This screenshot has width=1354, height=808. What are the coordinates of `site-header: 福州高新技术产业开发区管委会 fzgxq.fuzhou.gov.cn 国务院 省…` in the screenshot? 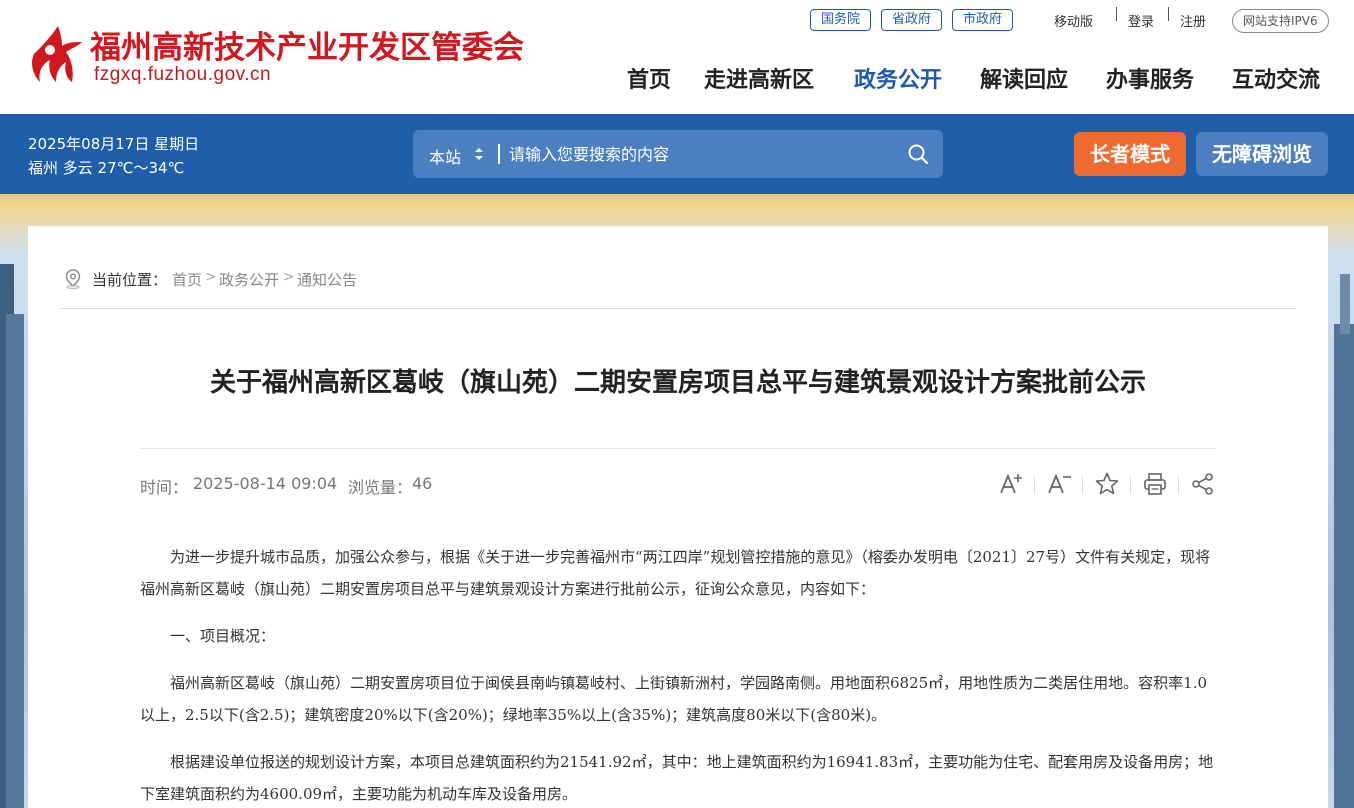 It's located at (677, 57).